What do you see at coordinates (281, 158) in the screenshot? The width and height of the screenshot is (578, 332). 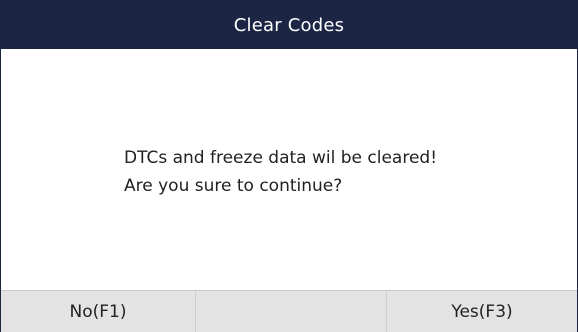 I see `message-line-1: DTCs and freeze data wil be cleared!` at bounding box center [281, 158].